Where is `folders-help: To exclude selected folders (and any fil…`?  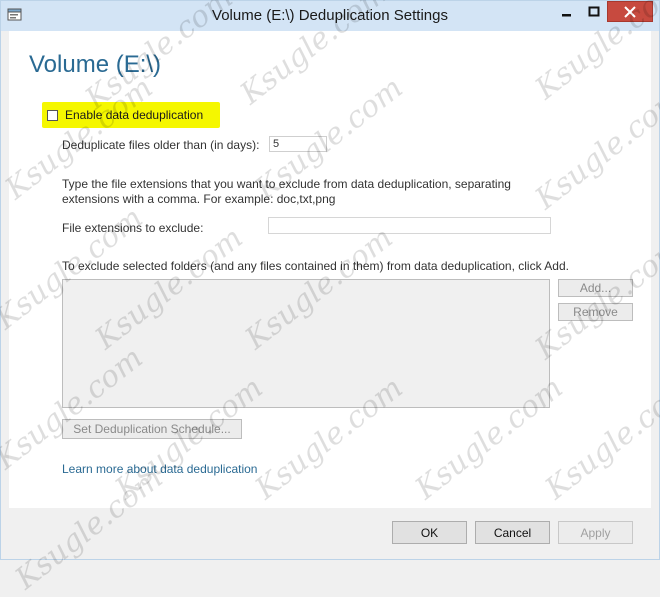
folders-help: To exclude selected folders (and any fil… is located at coordinates (315, 266).